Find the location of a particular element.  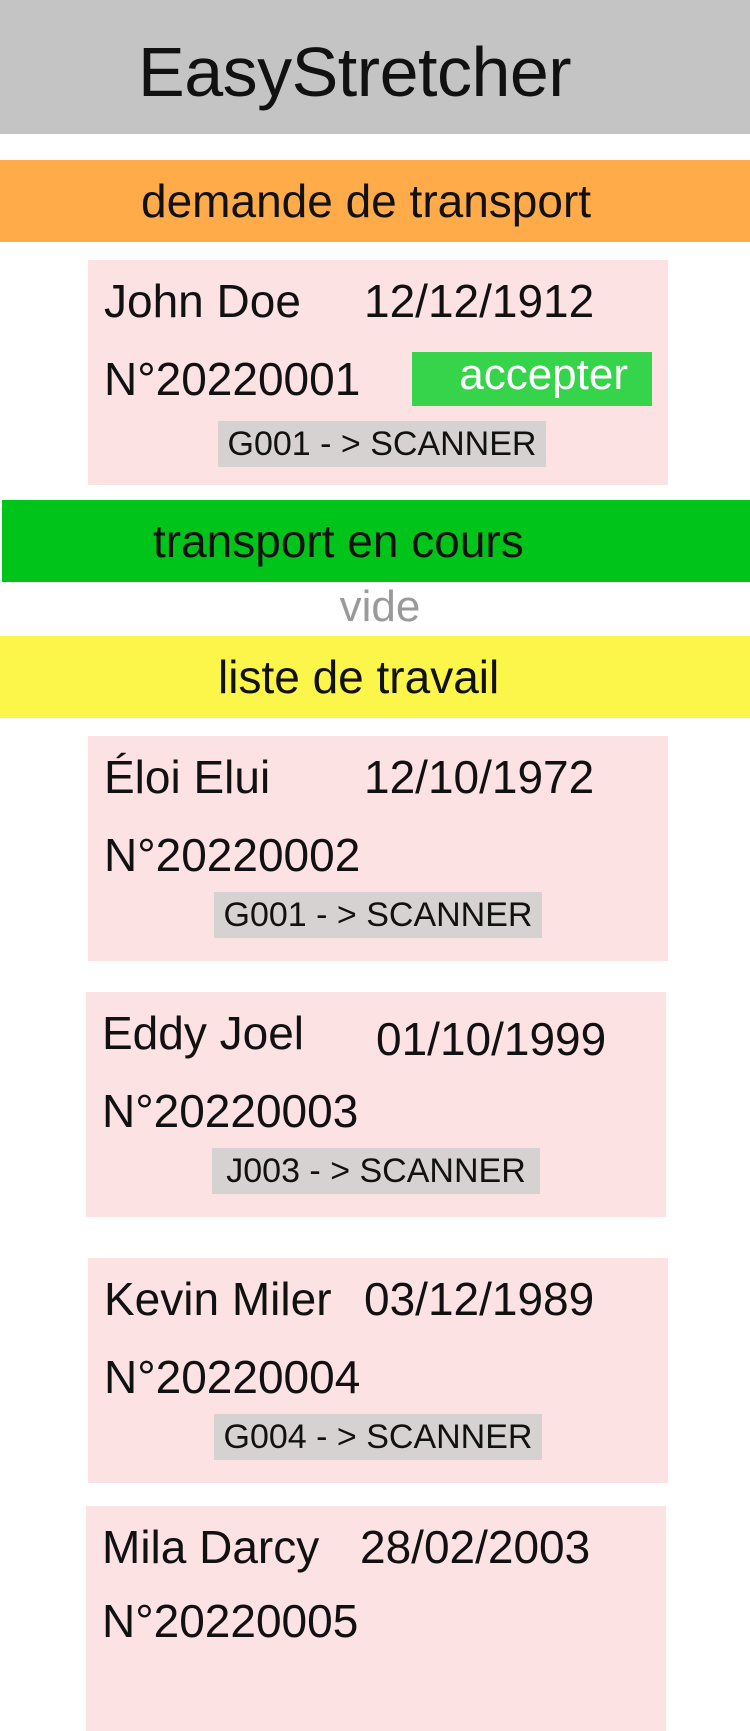

patient-name: Kevin Miler is located at coordinates (218, 1299).